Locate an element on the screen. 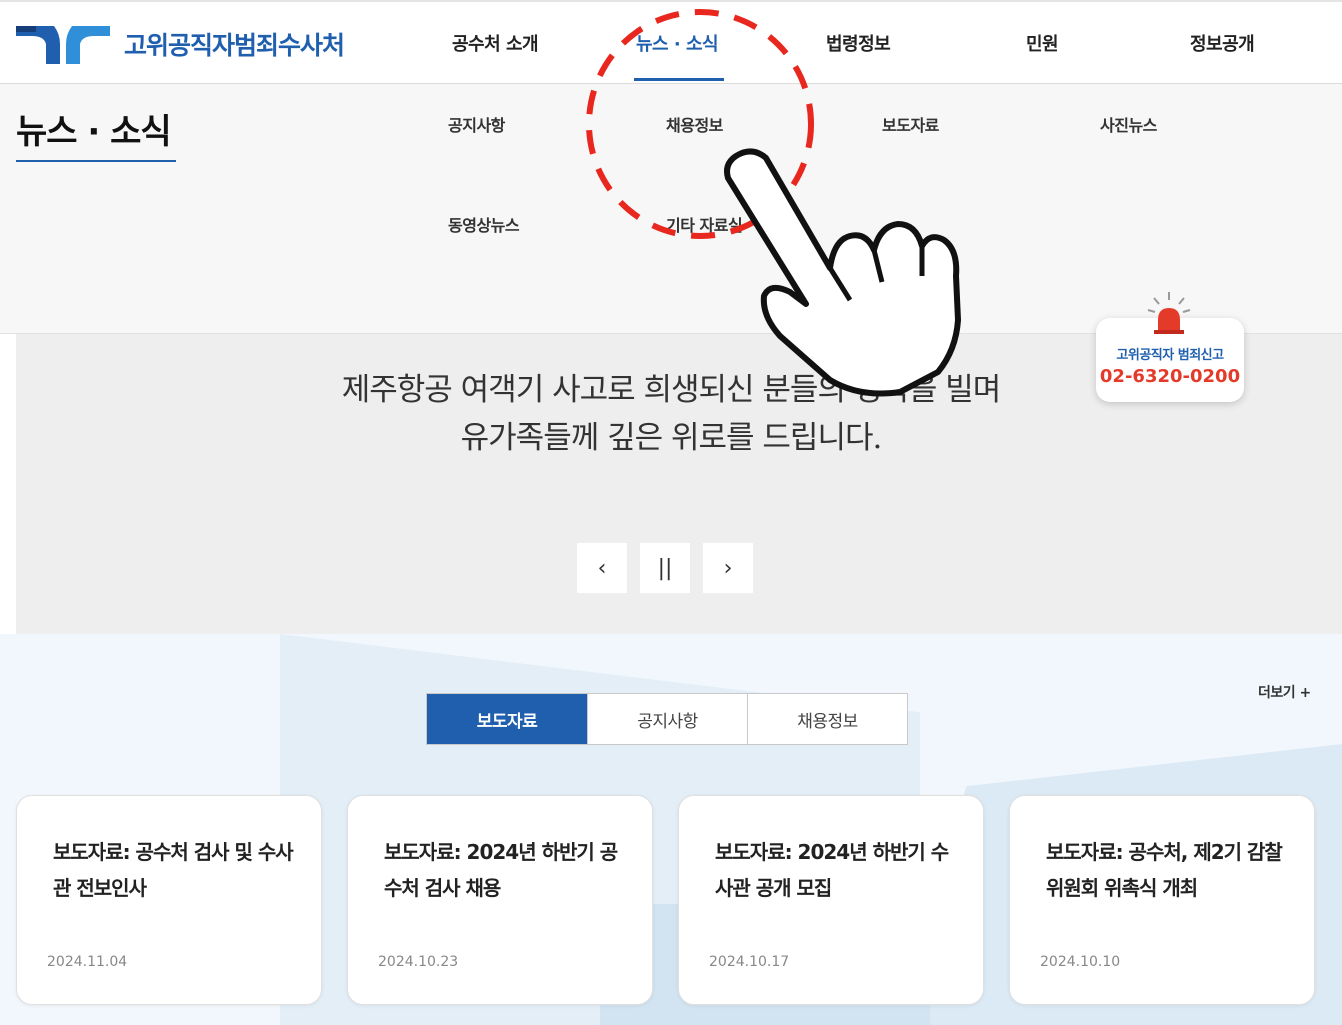 The width and height of the screenshot is (1342, 1025). logo-text: 고위공직자범죄수사처 is located at coordinates (234, 45).